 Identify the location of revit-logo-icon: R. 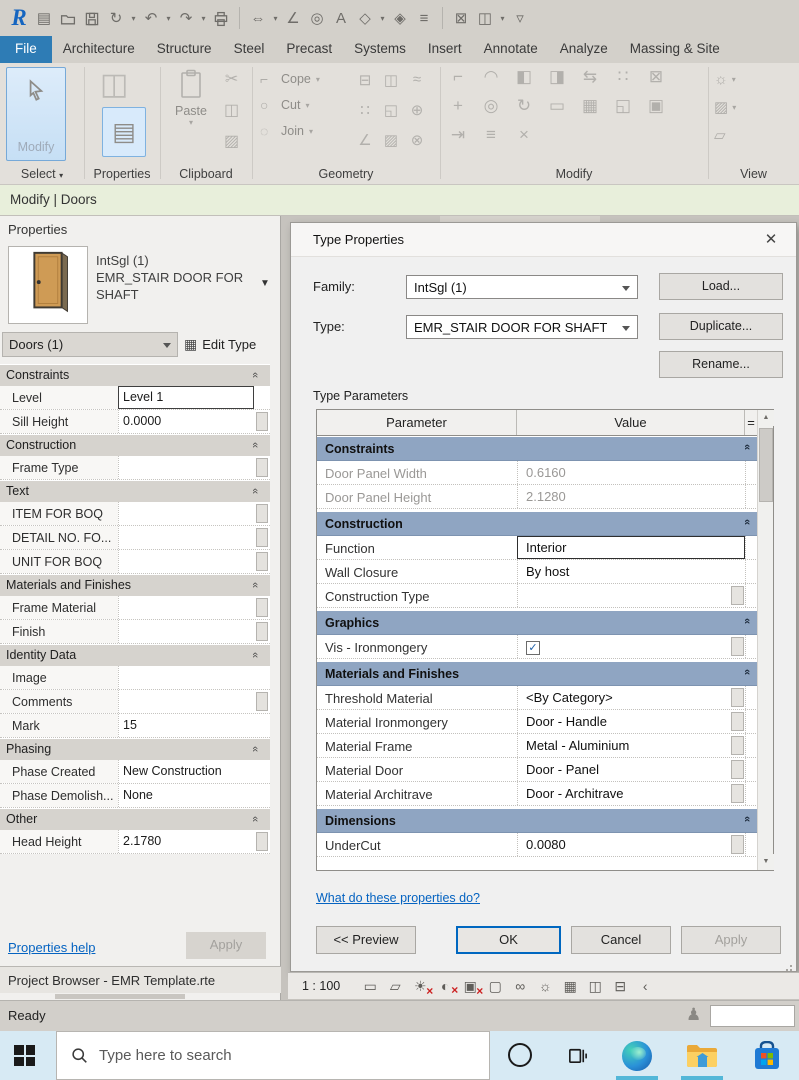
(19, 18).